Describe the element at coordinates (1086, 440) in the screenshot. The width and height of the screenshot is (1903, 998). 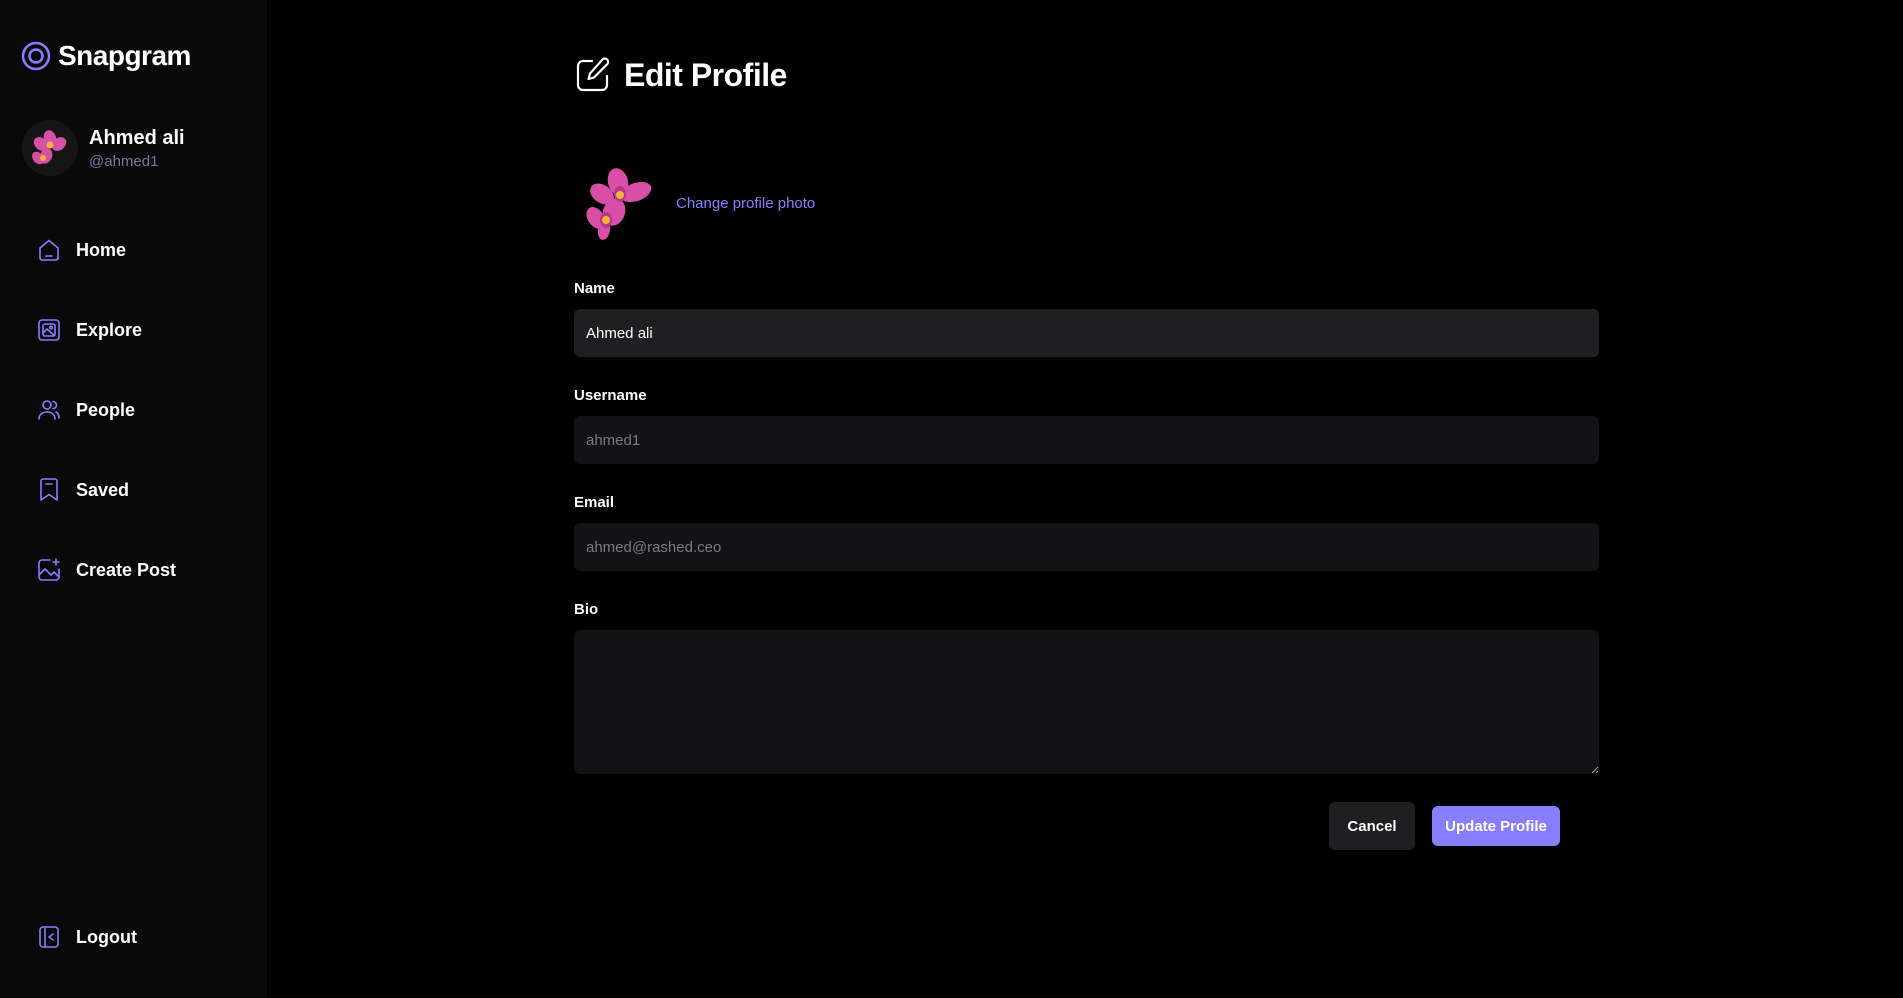
I see `username-input` at that location.